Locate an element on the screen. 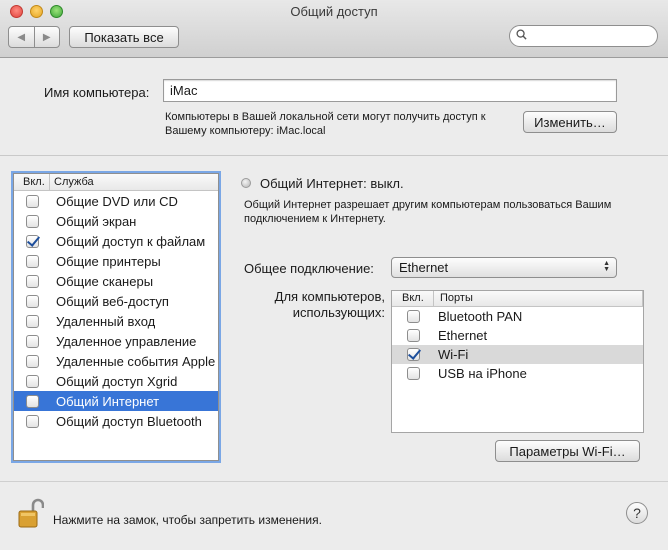 This screenshot has width=668, height=550. computer-name-label: Имя компьютера: is located at coordinates (97, 92).